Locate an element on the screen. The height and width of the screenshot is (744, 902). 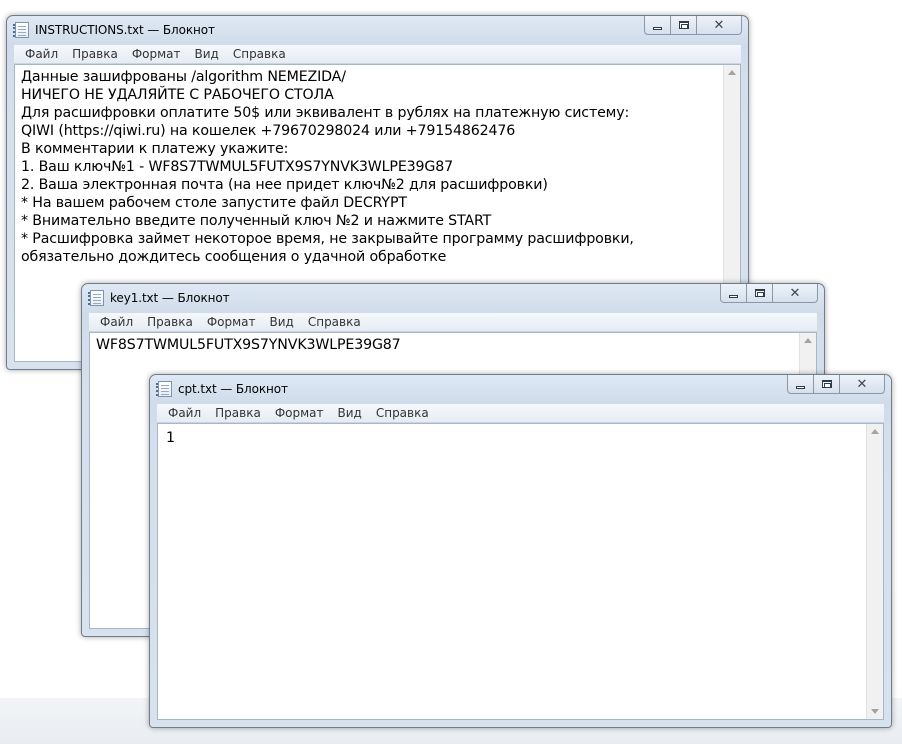
scroll-down-icon is located at coordinates (875, 711).